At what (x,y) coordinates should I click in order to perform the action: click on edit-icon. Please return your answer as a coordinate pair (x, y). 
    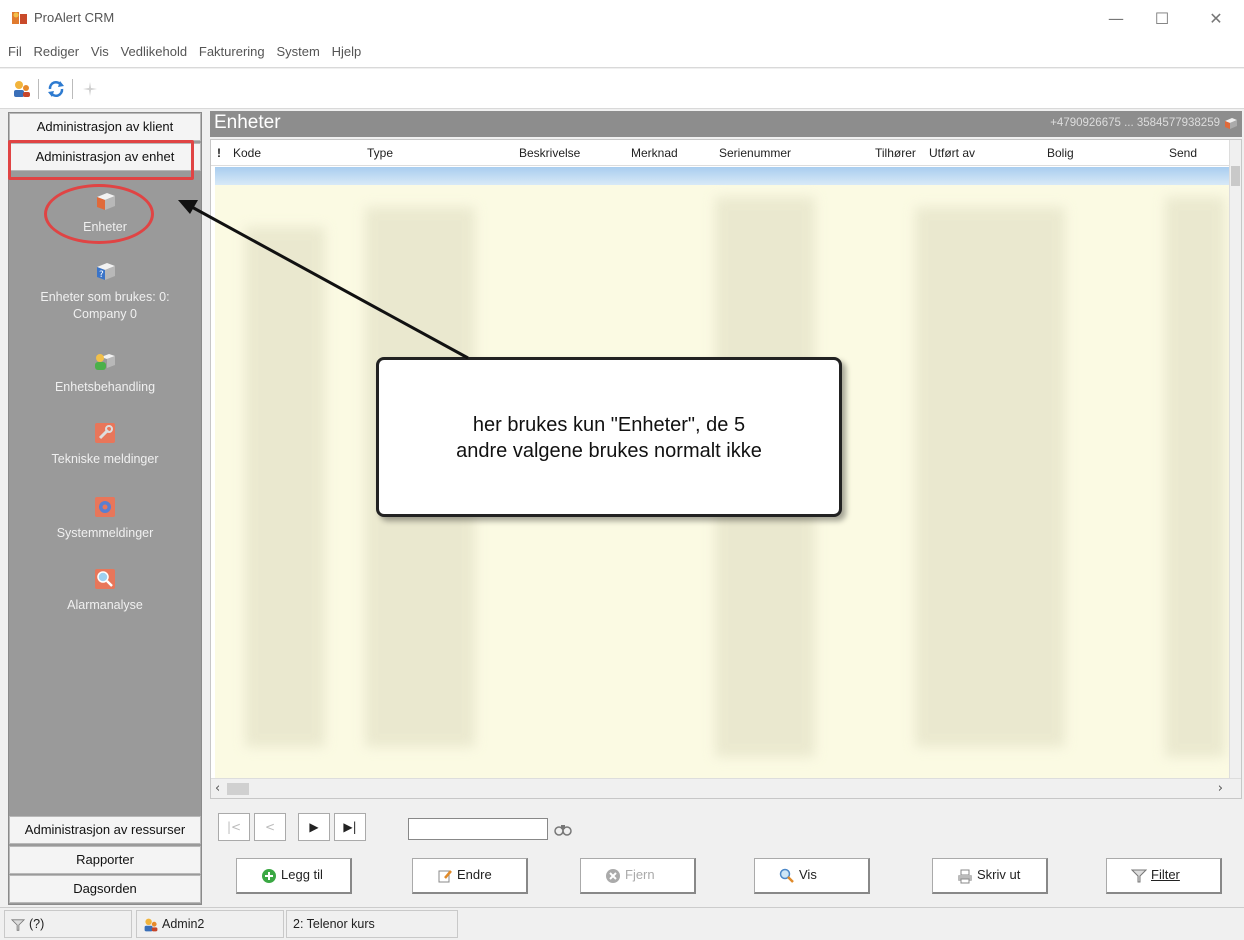
    Looking at the image, I should click on (445, 876).